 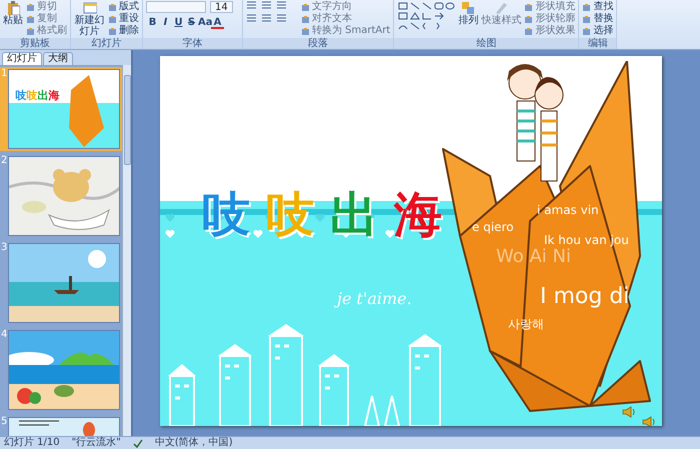 What do you see at coordinates (568, 210) in the screenshot?
I see `phrase-text: i amas vin` at bounding box center [568, 210].